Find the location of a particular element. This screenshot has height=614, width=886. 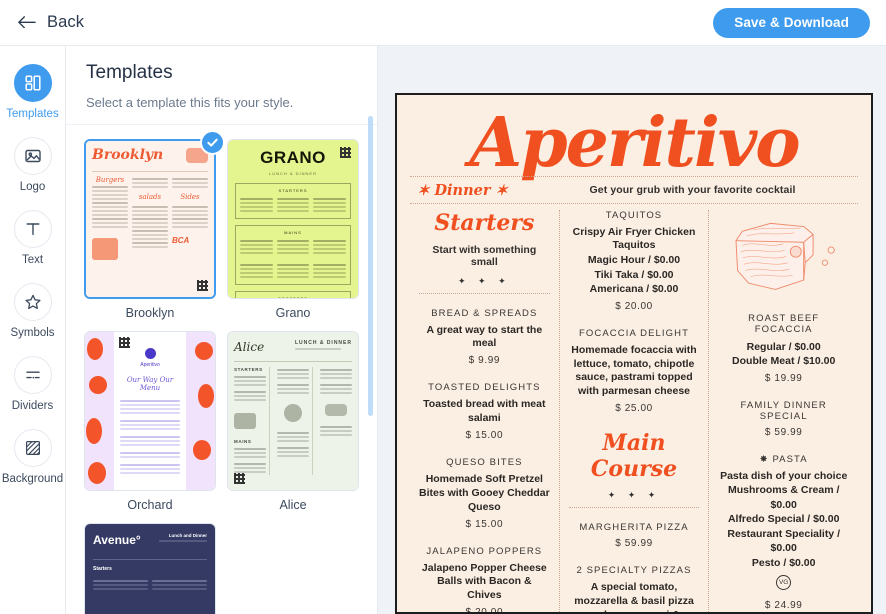

sidebar-item-background: Background is located at coordinates (33, 457).